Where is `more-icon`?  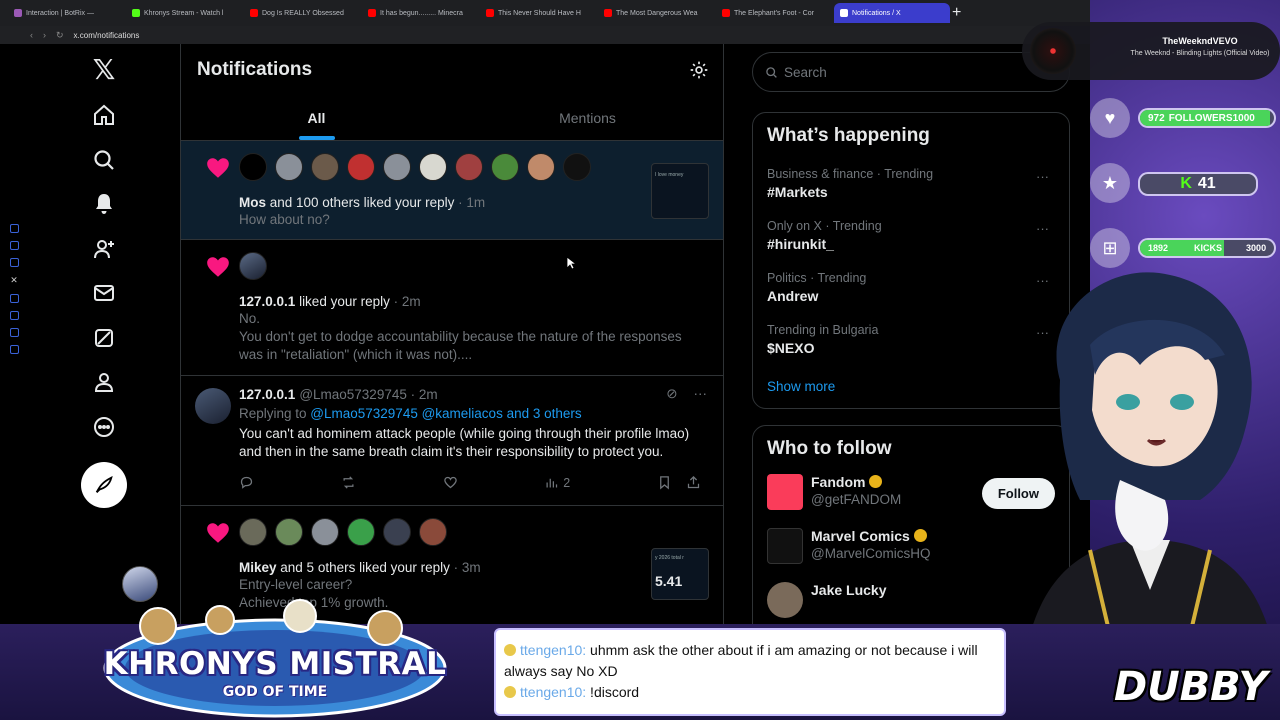 more-icon is located at coordinates (104, 427).